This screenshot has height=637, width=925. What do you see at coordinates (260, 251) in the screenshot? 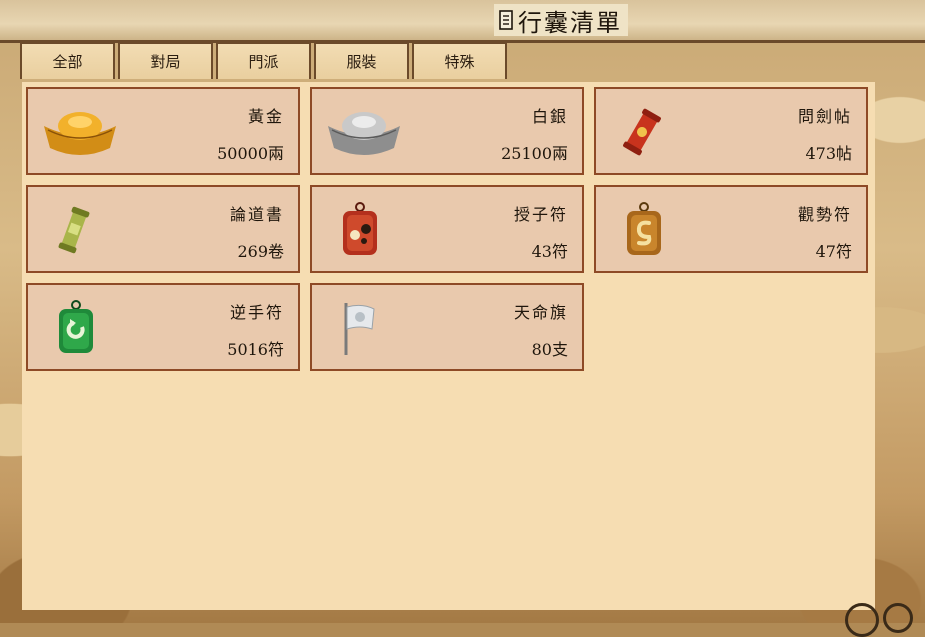
I see `item-quantity: 269卷` at bounding box center [260, 251].